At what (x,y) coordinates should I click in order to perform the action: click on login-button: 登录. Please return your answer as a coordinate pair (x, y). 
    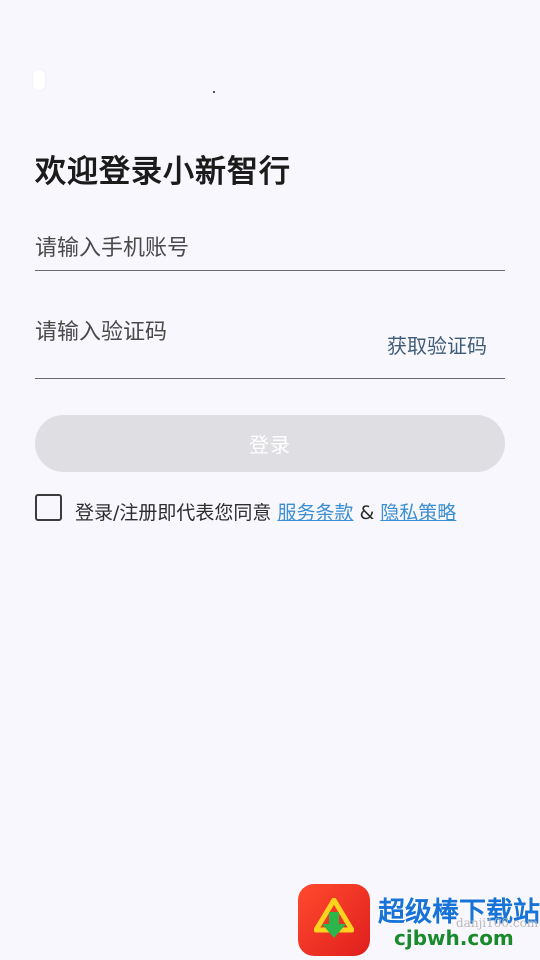
    Looking at the image, I should click on (270, 443).